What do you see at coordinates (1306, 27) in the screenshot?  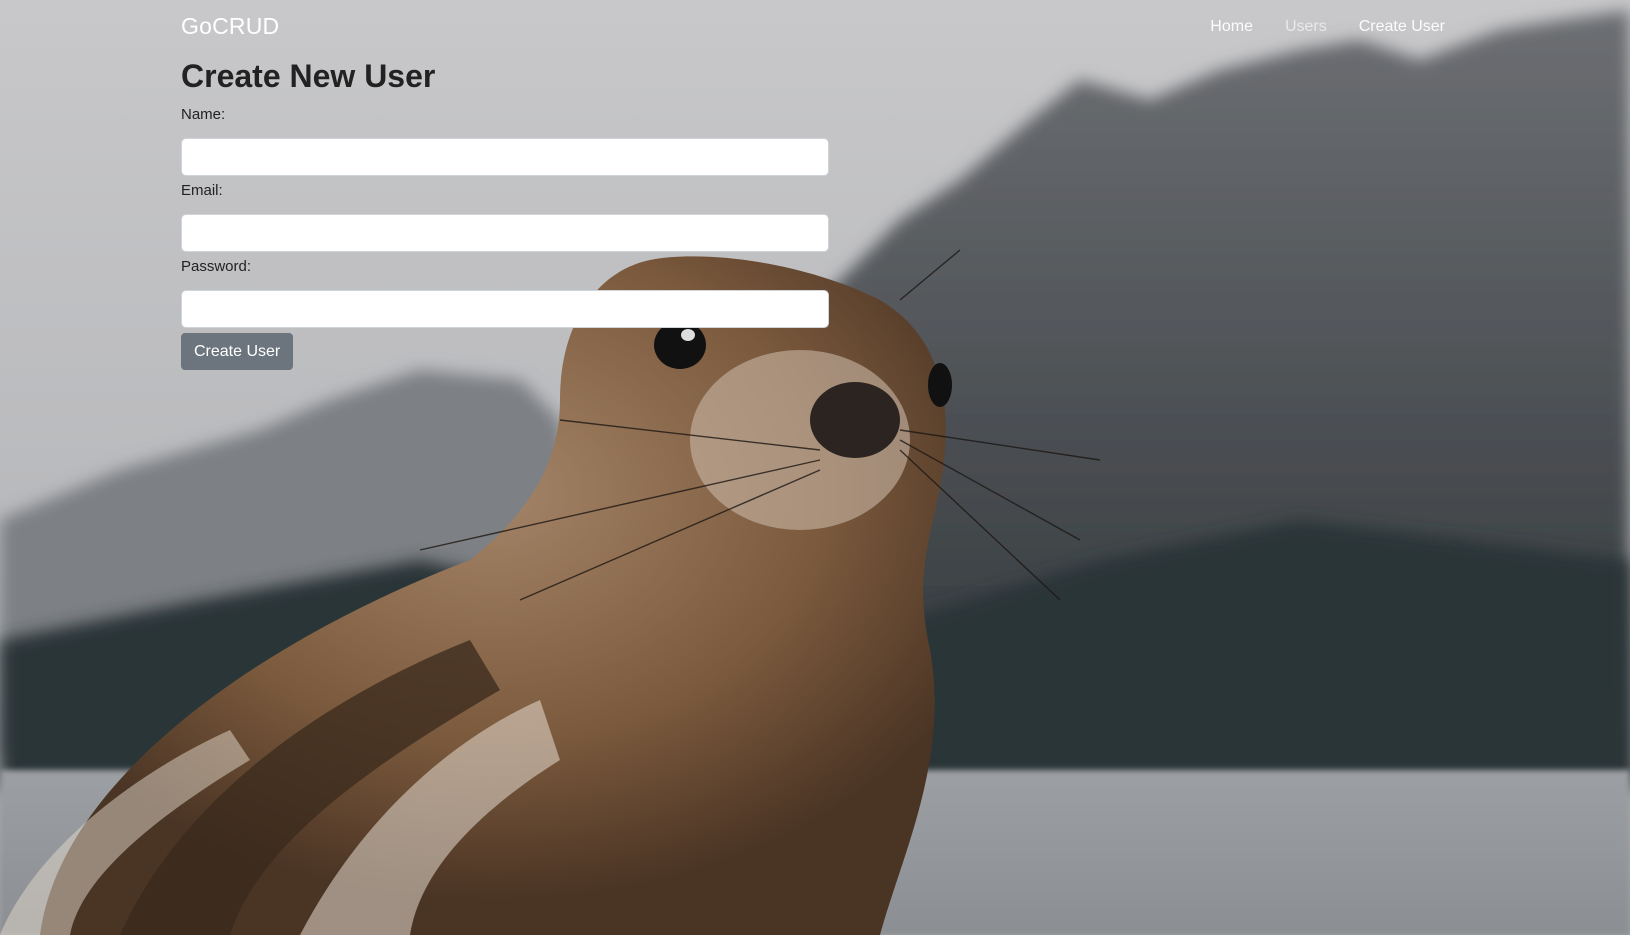 I see `nav-link-users: Users` at bounding box center [1306, 27].